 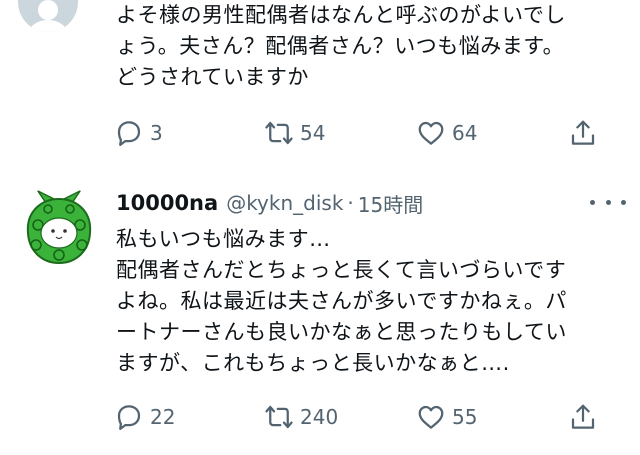 I want to click on retweet-count: 240, so click(x=319, y=417).